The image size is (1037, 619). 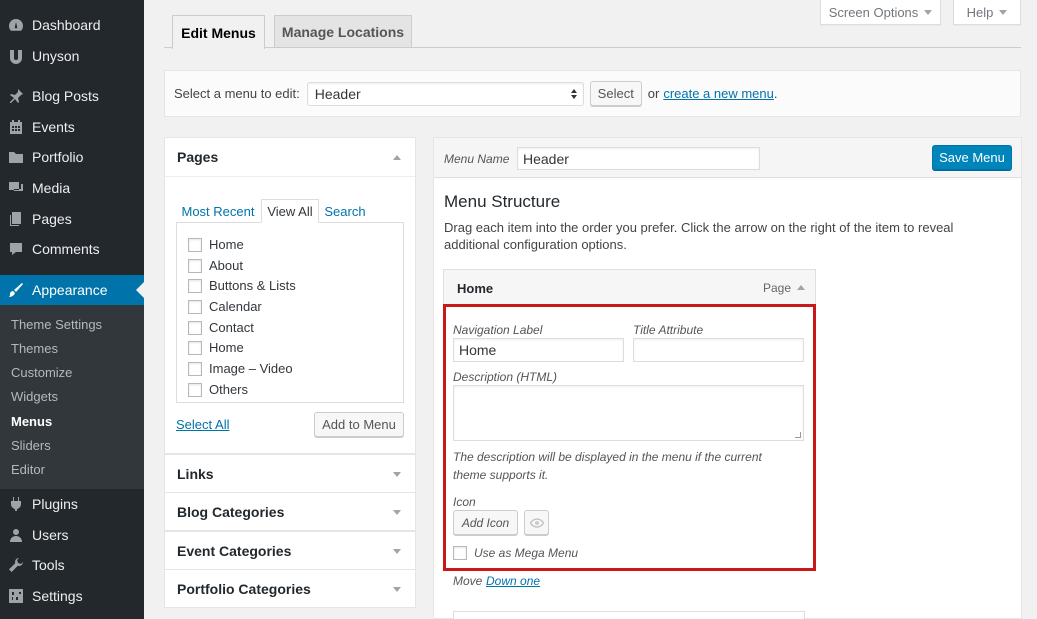 What do you see at coordinates (72, 565) in the screenshot?
I see `sidebar-item-tools: Tools` at bounding box center [72, 565].